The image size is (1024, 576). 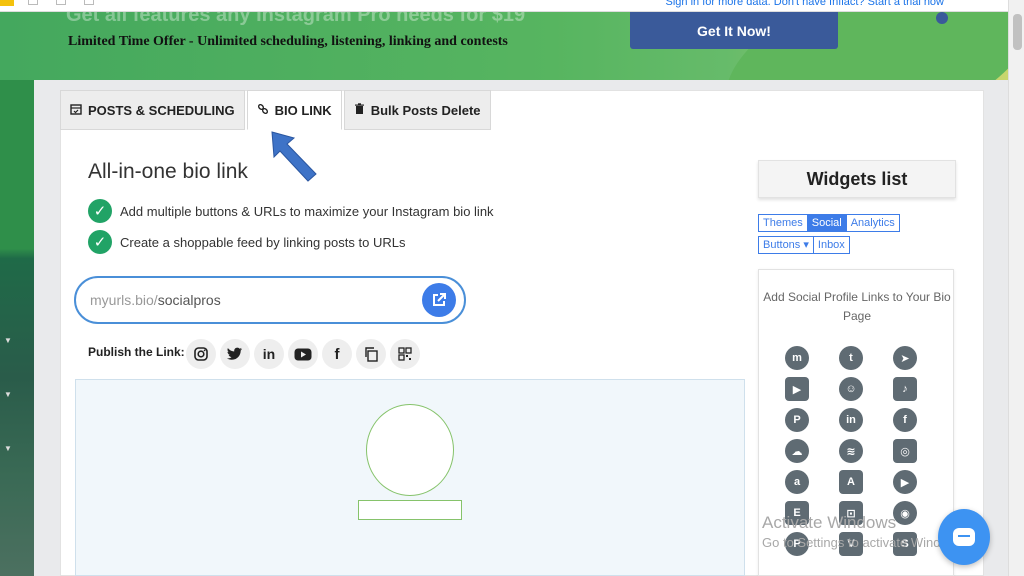 I want to click on trash-icon, so click(x=359, y=110).